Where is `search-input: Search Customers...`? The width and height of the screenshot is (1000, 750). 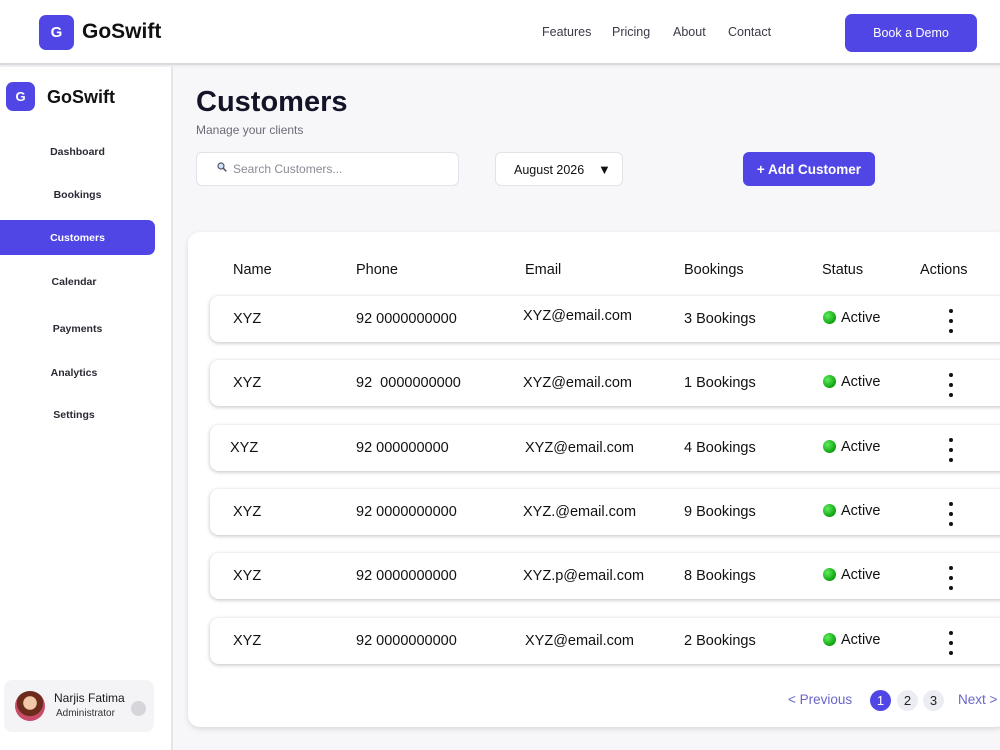
search-input: Search Customers... is located at coordinates (327, 169).